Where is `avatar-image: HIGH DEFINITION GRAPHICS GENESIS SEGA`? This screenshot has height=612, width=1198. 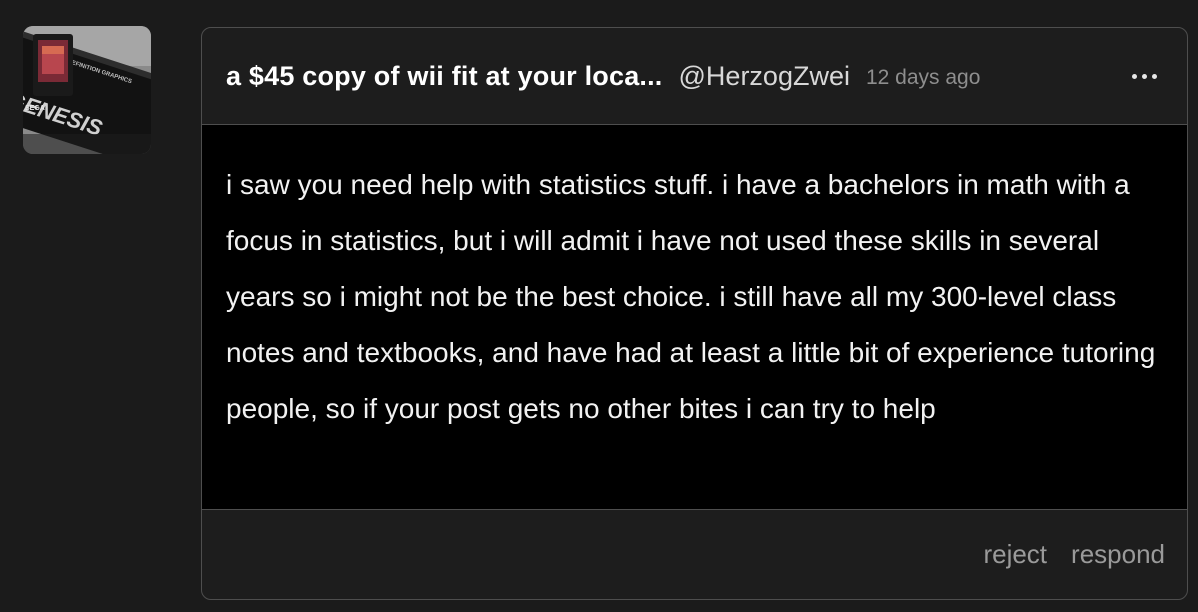
avatar-image: HIGH DEFINITION GRAPHICS GENESIS SEGA is located at coordinates (87, 90).